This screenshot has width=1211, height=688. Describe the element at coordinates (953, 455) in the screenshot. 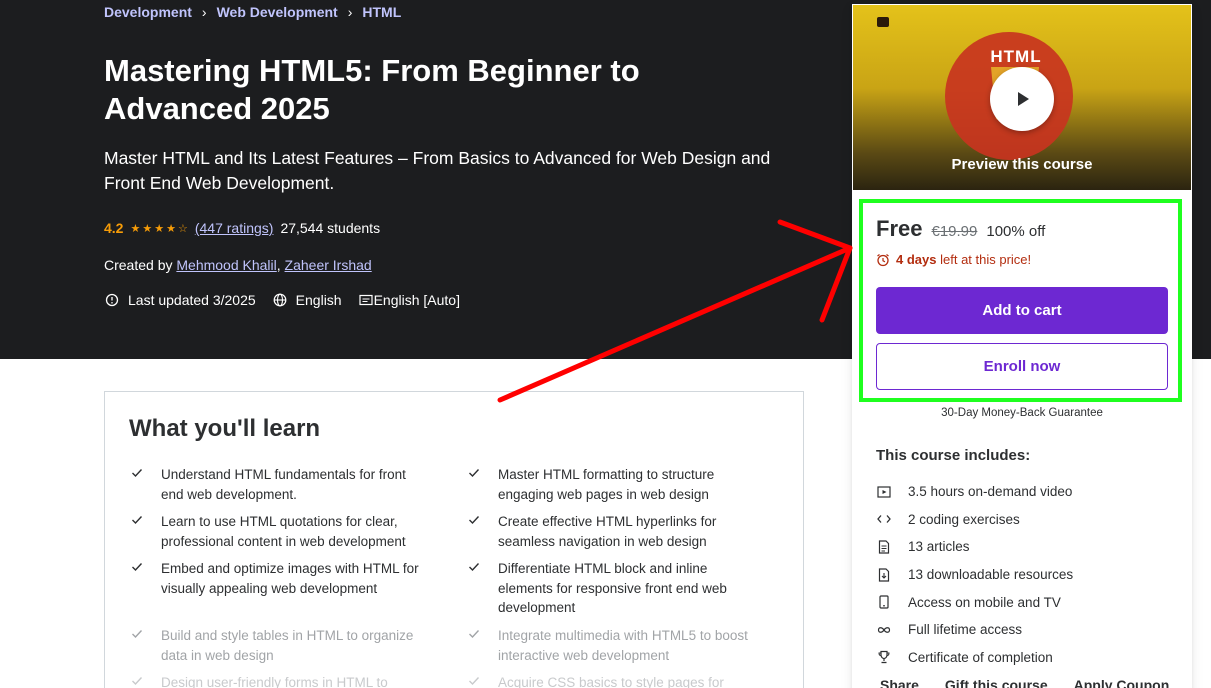

I see `includes-title: This course includes:` at that location.